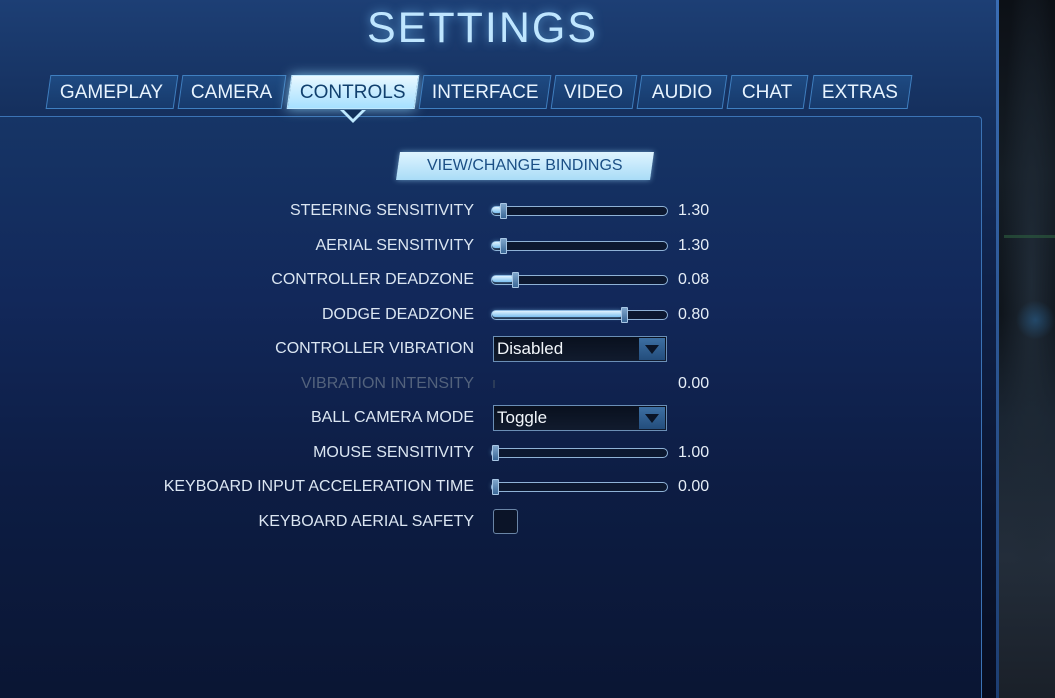 This screenshot has width=1055, height=698. Describe the element at coordinates (392, 417) in the screenshot. I see `setting-label: BALL CAMERA MODE` at that location.